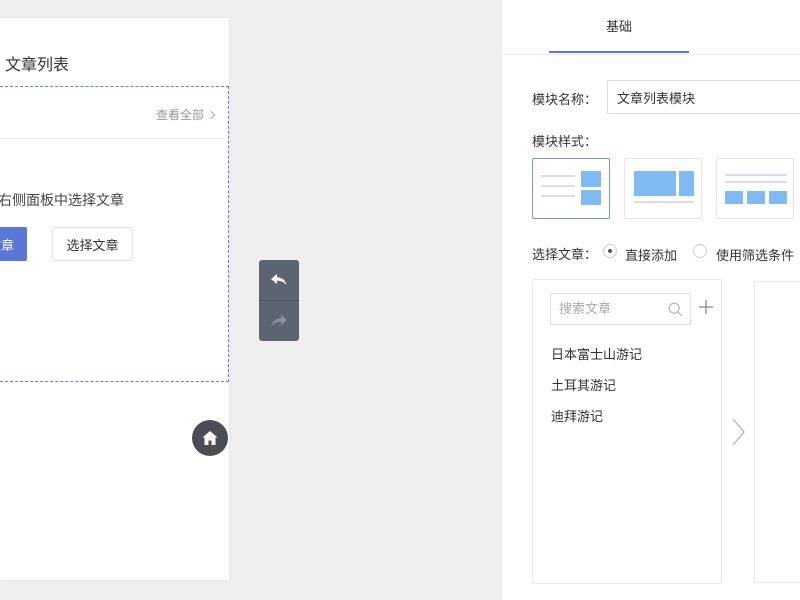 Image resolution: width=800 pixels, height=600 pixels. I want to click on select-article-button: 选择文章, so click(92, 244).